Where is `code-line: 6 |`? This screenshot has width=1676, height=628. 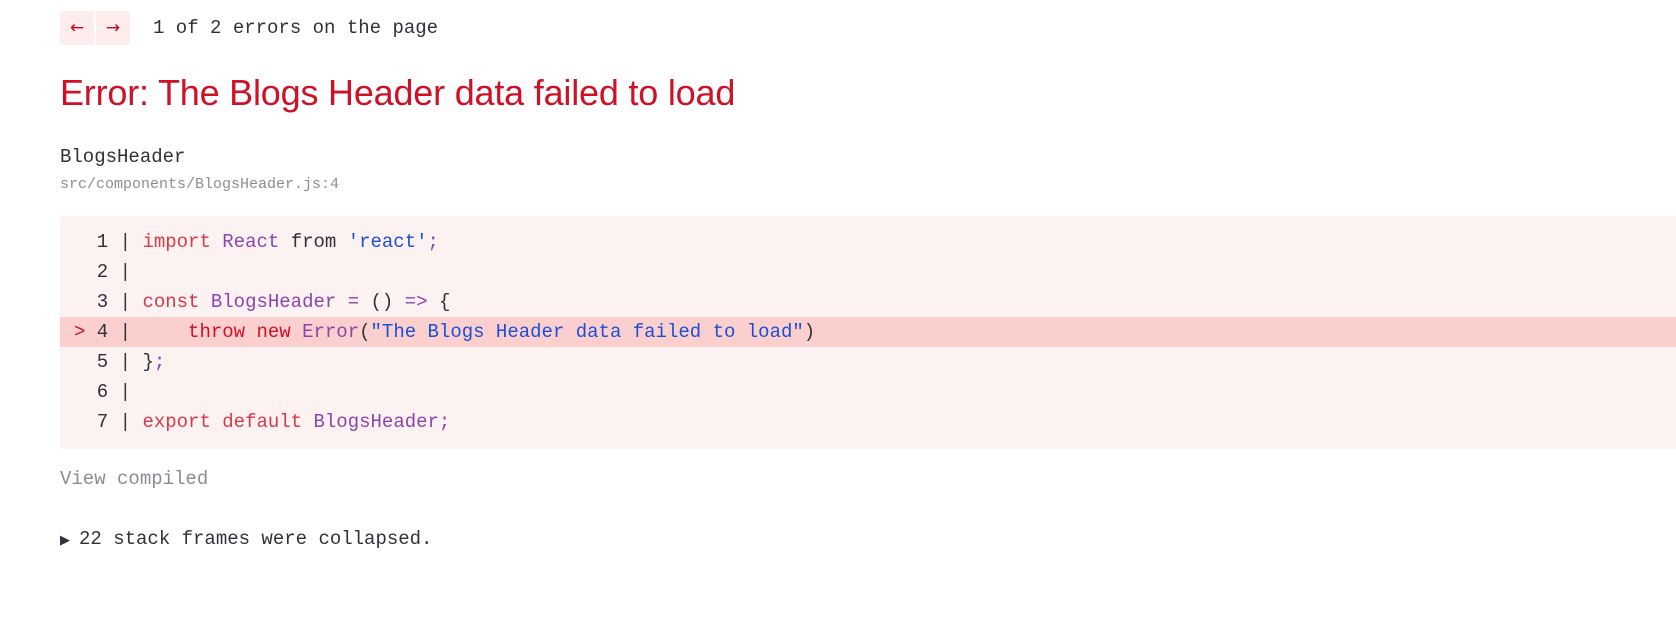 code-line: 6 | is located at coordinates (868, 392).